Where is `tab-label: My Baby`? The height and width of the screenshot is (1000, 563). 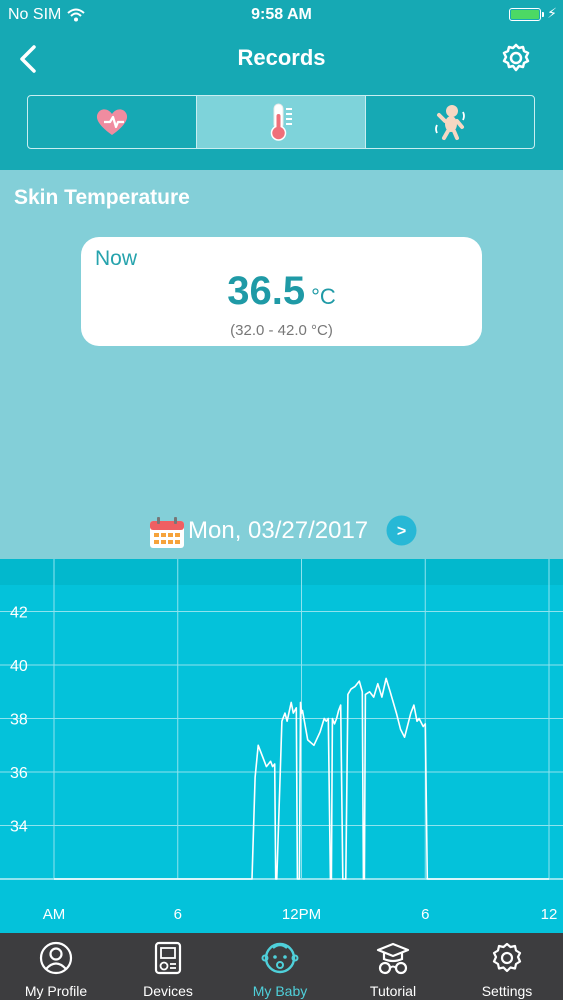
tab-label: My Baby is located at coordinates (280, 991).